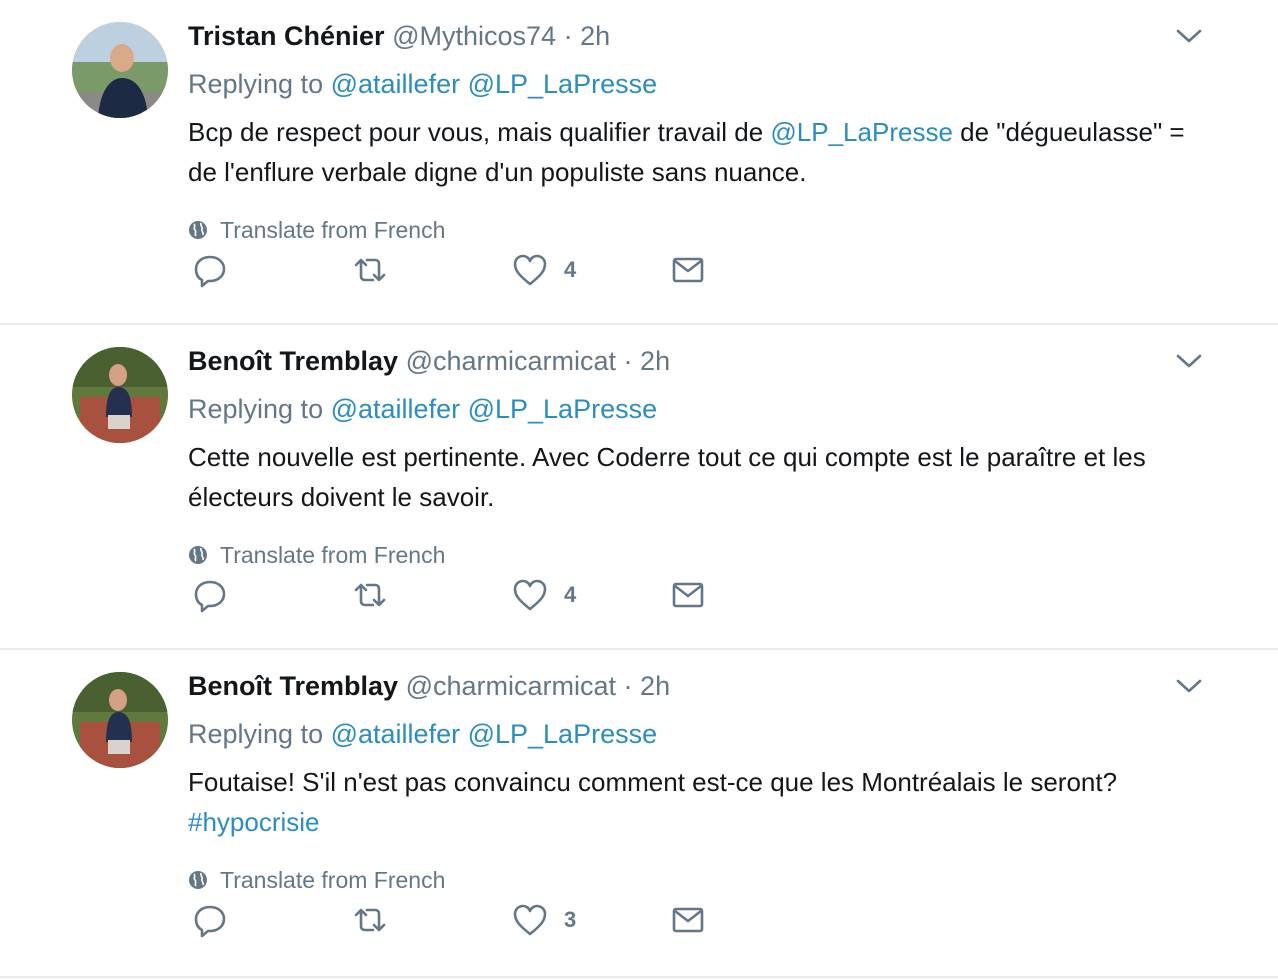 The width and height of the screenshot is (1278, 980). I want to click on hashtag-link: #hypocrisie, so click(254, 822).